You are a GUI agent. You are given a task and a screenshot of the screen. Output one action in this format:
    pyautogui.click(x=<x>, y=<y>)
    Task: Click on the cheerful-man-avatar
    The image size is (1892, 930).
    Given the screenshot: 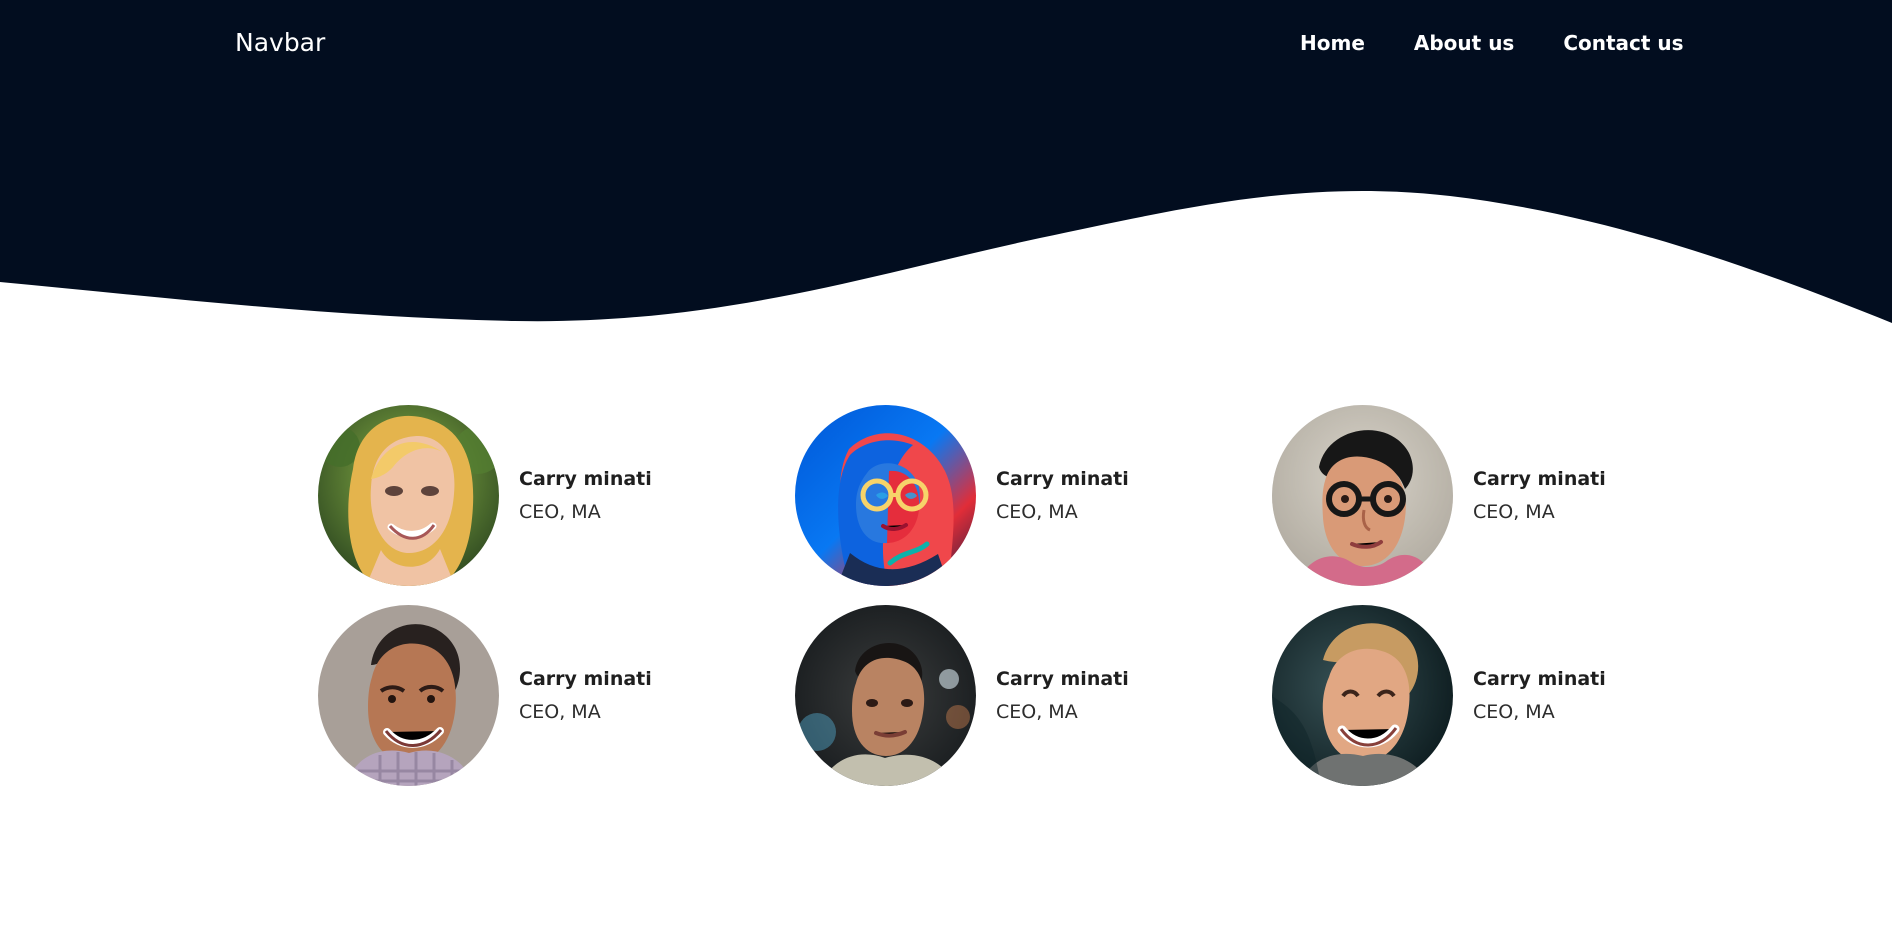 What is the action you would take?
    pyautogui.click(x=1362, y=695)
    